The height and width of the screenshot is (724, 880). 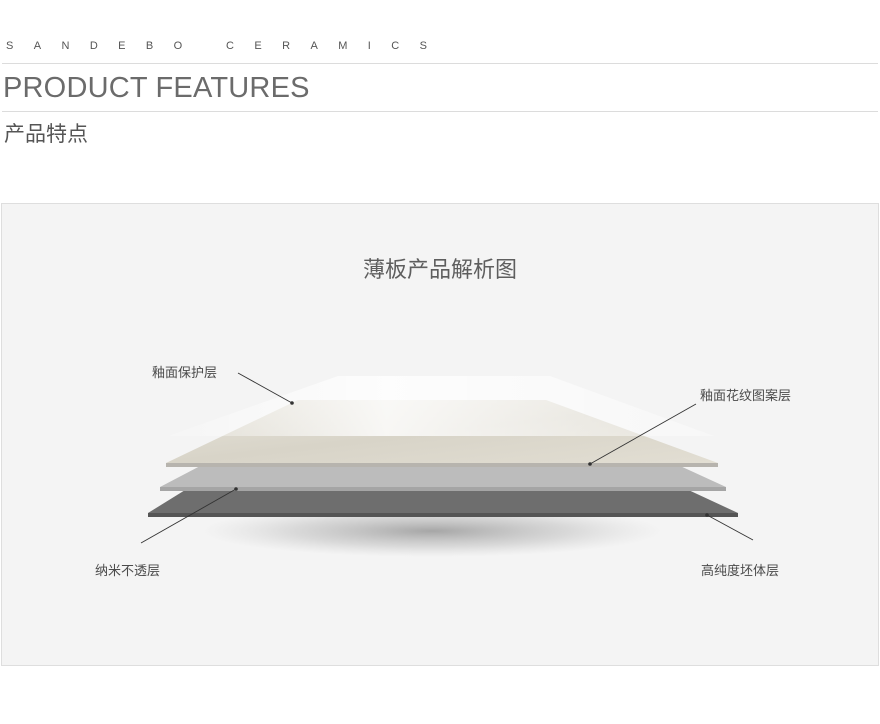 I want to click on leader-glaze-protective, so click(x=265, y=388).